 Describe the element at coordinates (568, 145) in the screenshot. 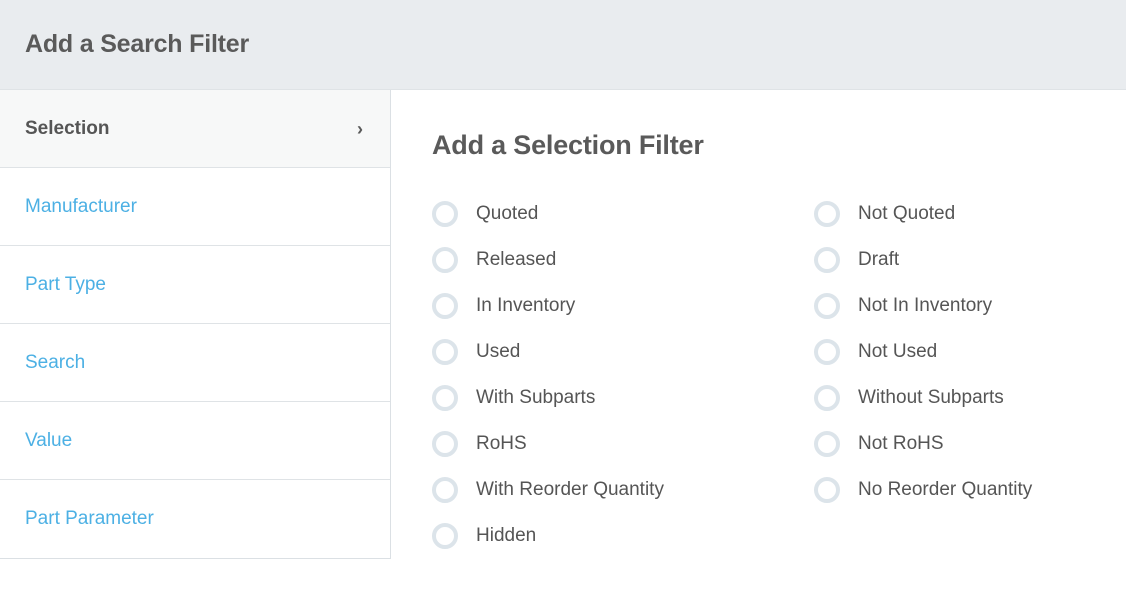

I see `panel-title: Add a Selection Filter` at that location.